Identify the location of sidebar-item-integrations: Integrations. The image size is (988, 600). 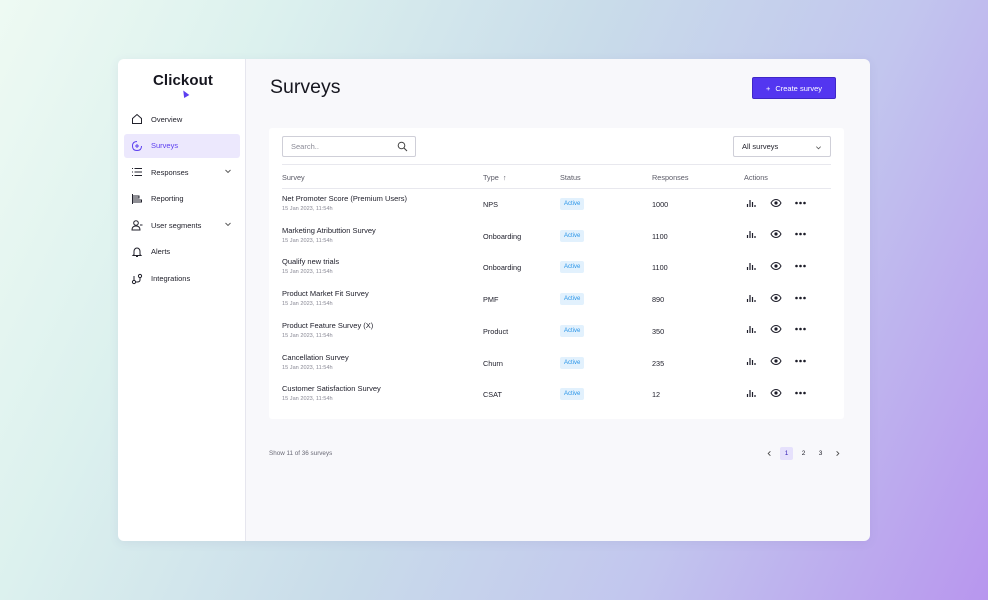
(182, 279).